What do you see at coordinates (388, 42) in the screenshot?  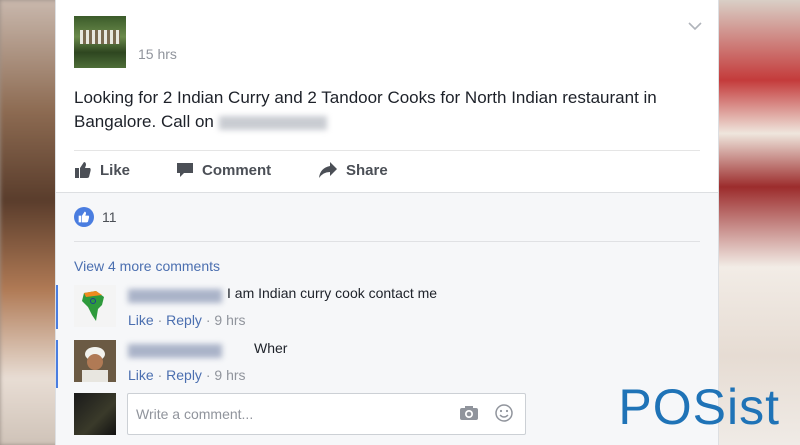 I see `post-header: 15 hrs` at bounding box center [388, 42].